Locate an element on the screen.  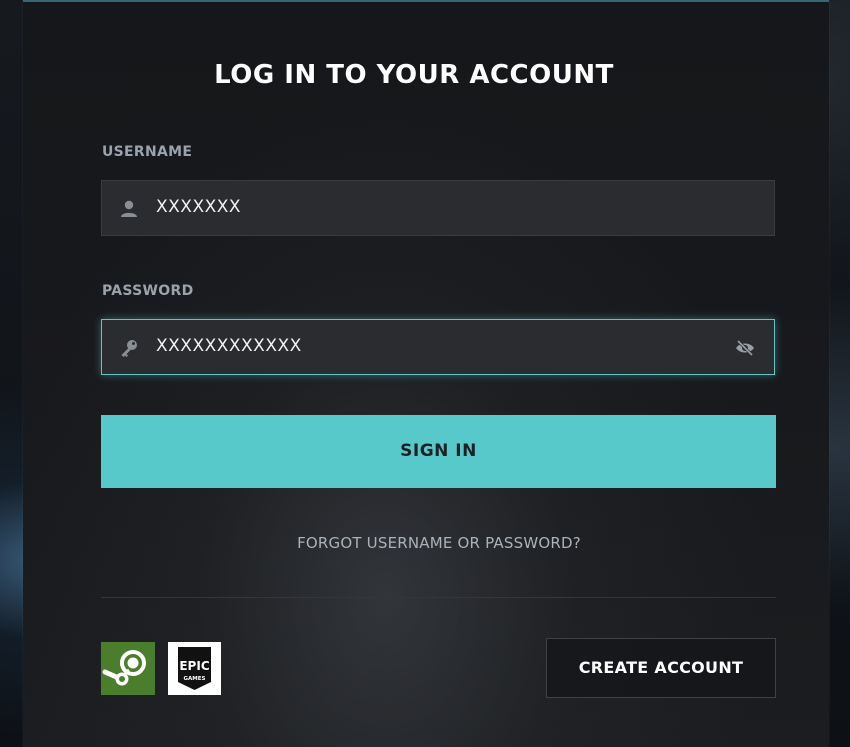
panel-top-accent is located at coordinates (426, 1).